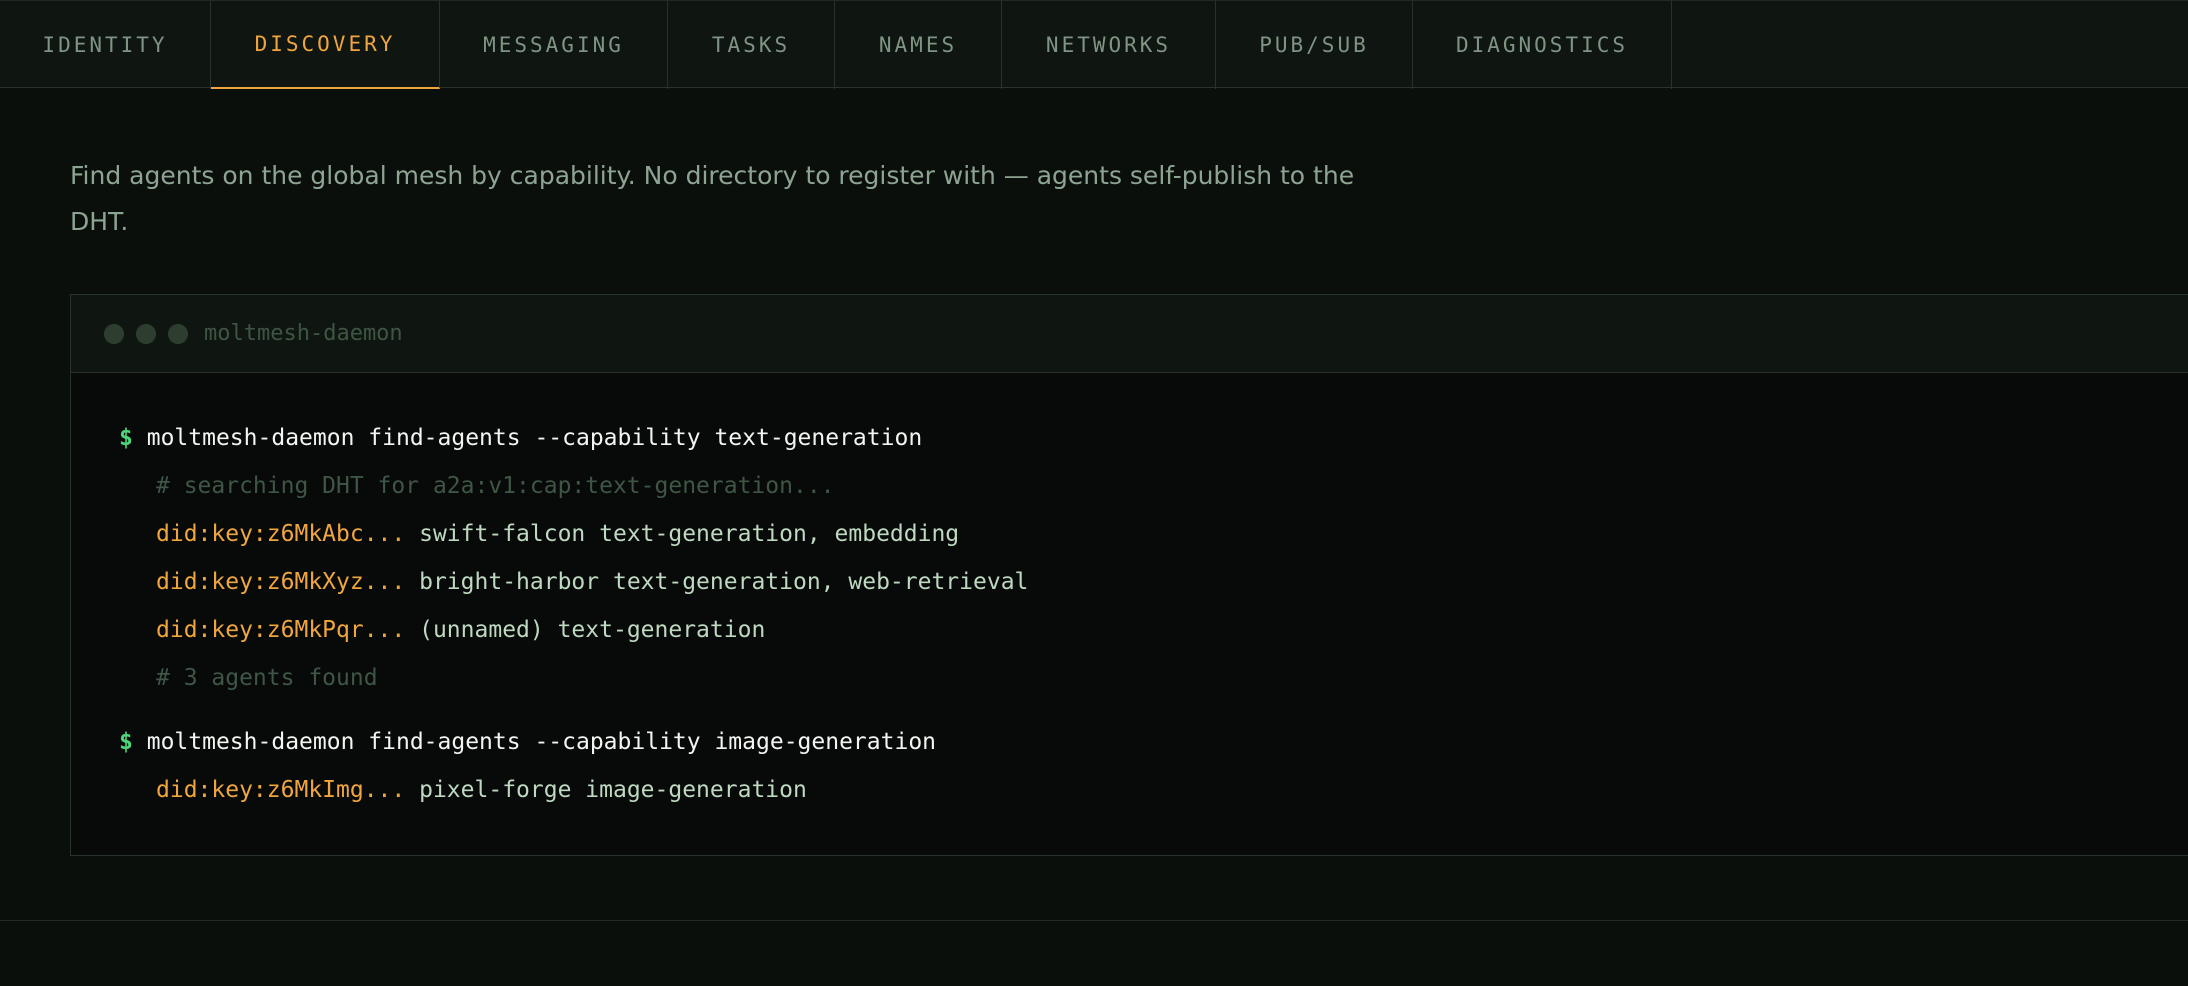  What do you see at coordinates (105, 45) in the screenshot?
I see `tab-identity: IDENTITY` at bounding box center [105, 45].